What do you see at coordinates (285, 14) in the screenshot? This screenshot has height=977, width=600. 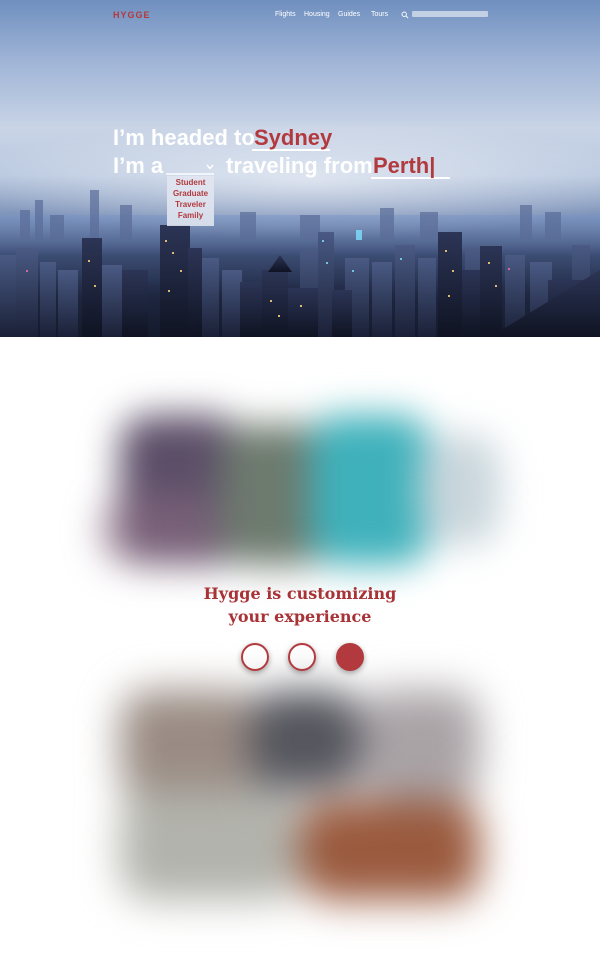 I see `nav-flights: Flights` at bounding box center [285, 14].